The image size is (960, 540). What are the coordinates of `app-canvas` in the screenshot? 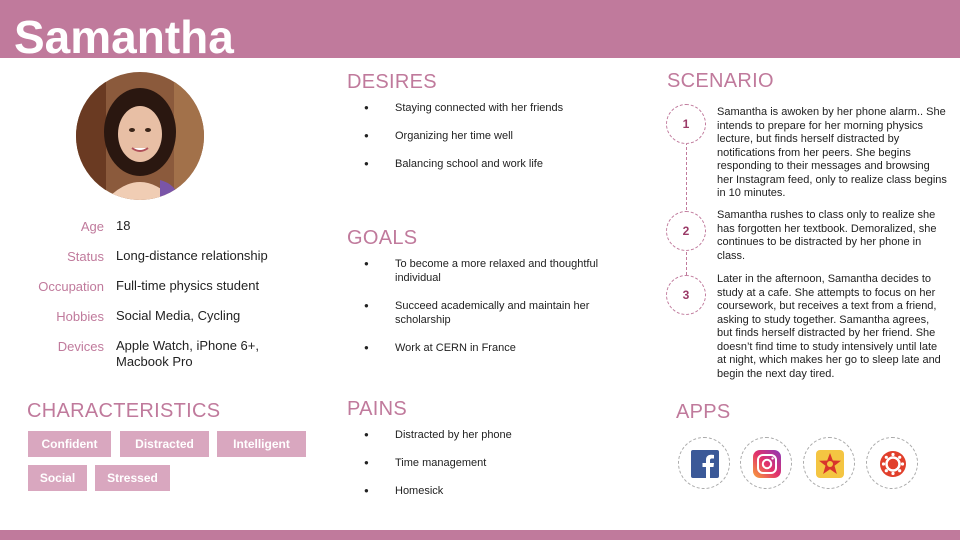 It's located at (892, 463).